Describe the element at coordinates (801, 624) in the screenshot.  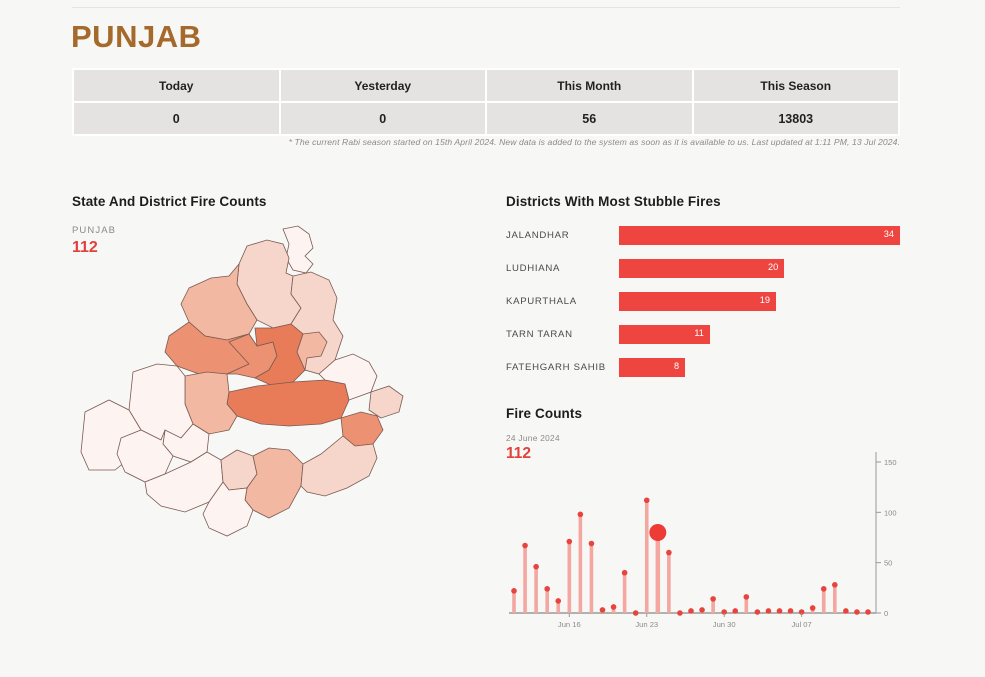
I see `lollipop-x-tick-label: Jul 07` at that location.